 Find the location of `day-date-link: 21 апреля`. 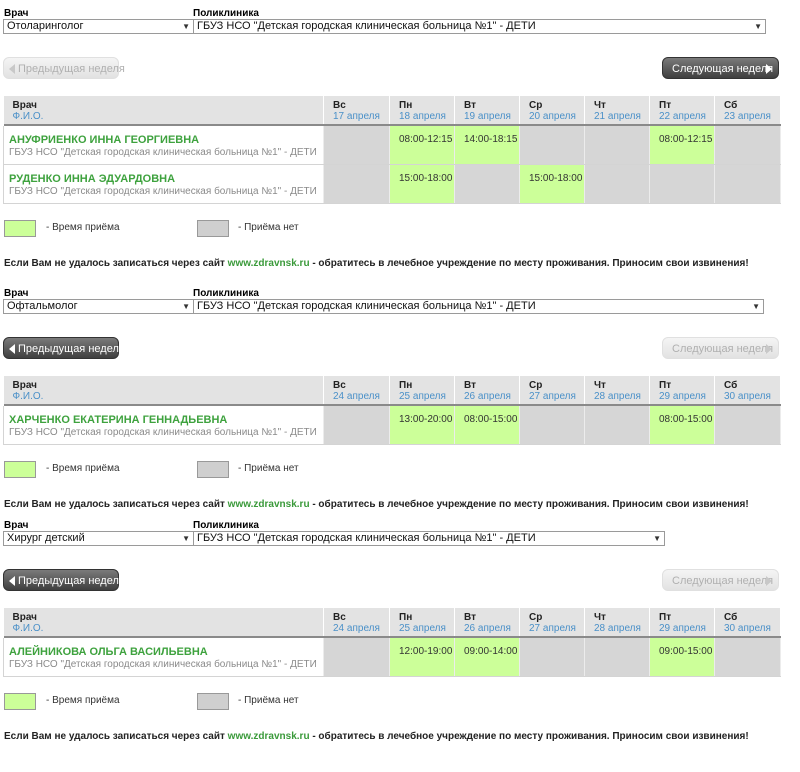

day-date-link: 21 апреля is located at coordinates (617, 116).